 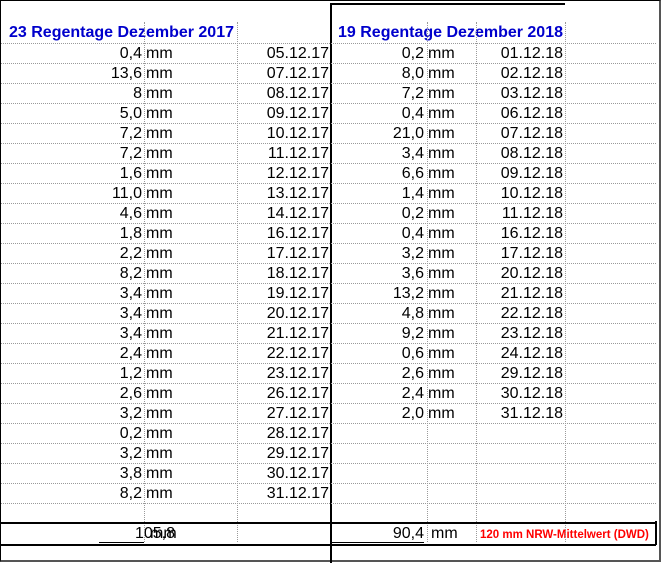 What do you see at coordinates (71, 434) in the screenshot?
I see `rain-2017-value: 0,2` at bounding box center [71, 434].